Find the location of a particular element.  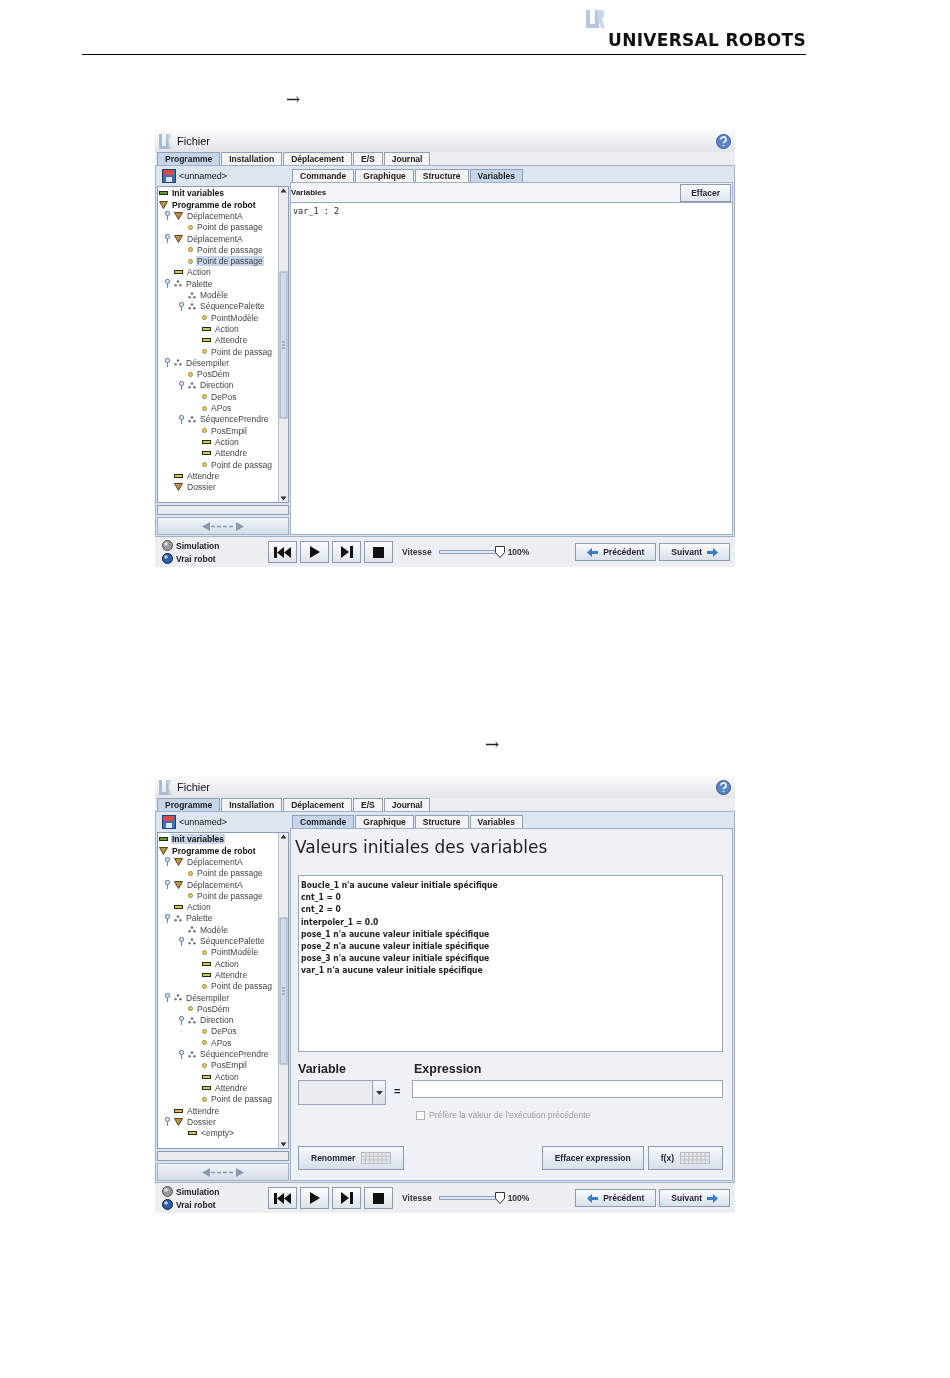

tree-item: Programme de robot is located at coordinates (214, 850).